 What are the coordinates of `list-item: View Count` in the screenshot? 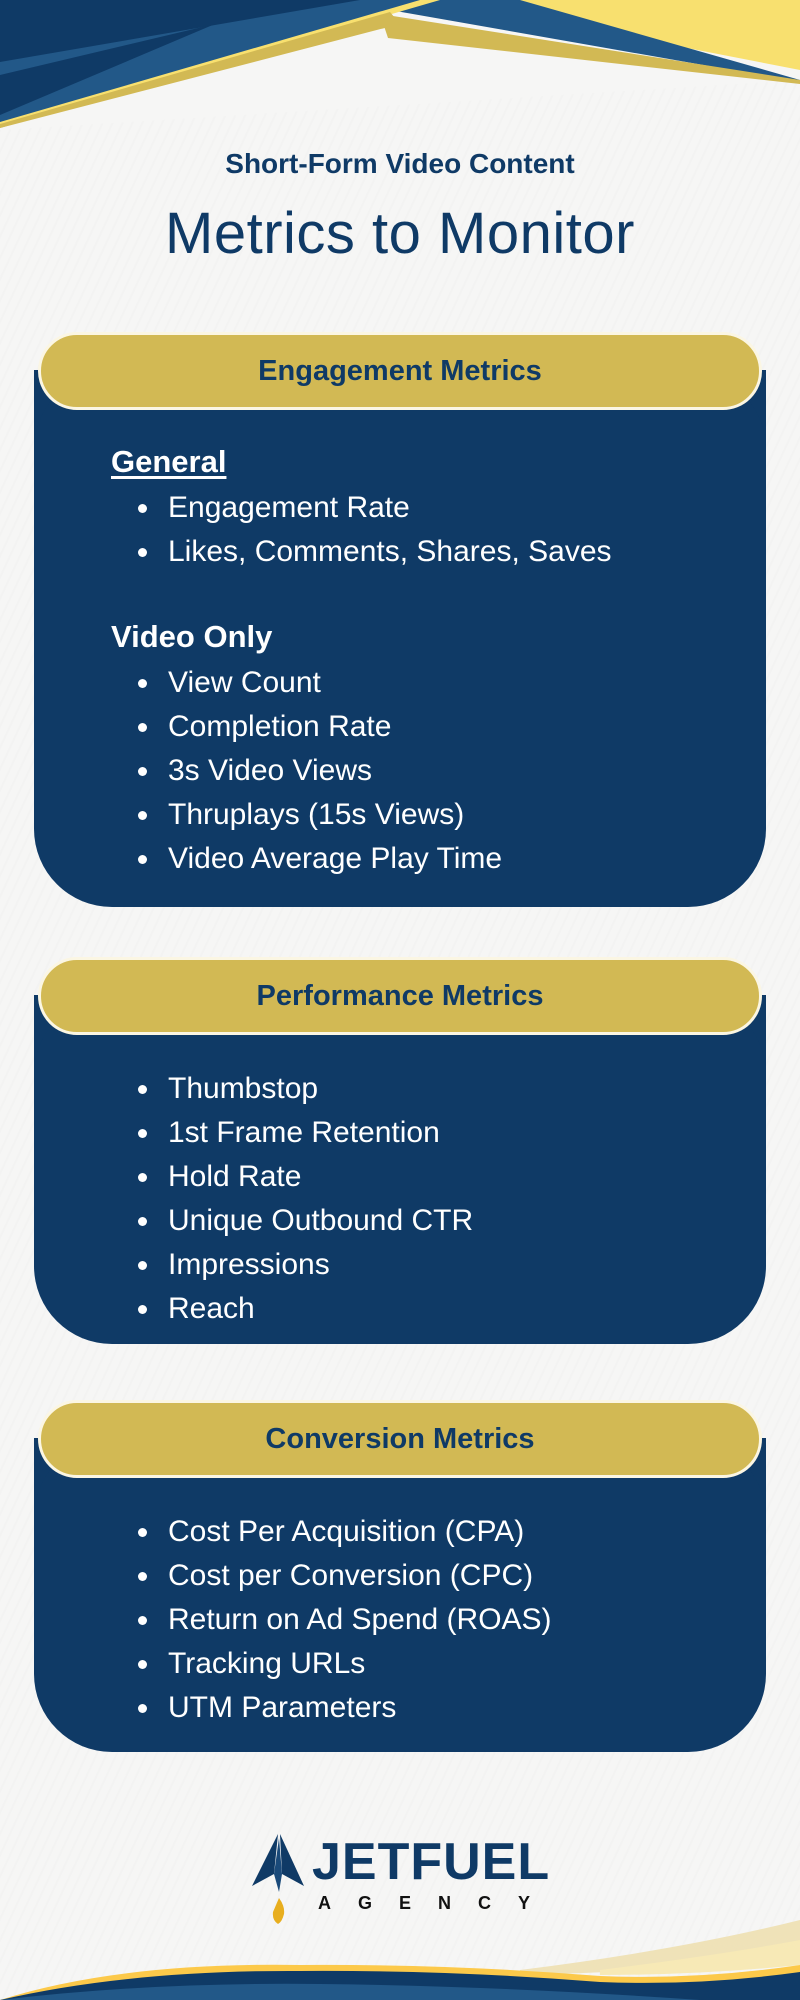 It's located at (375, 683).